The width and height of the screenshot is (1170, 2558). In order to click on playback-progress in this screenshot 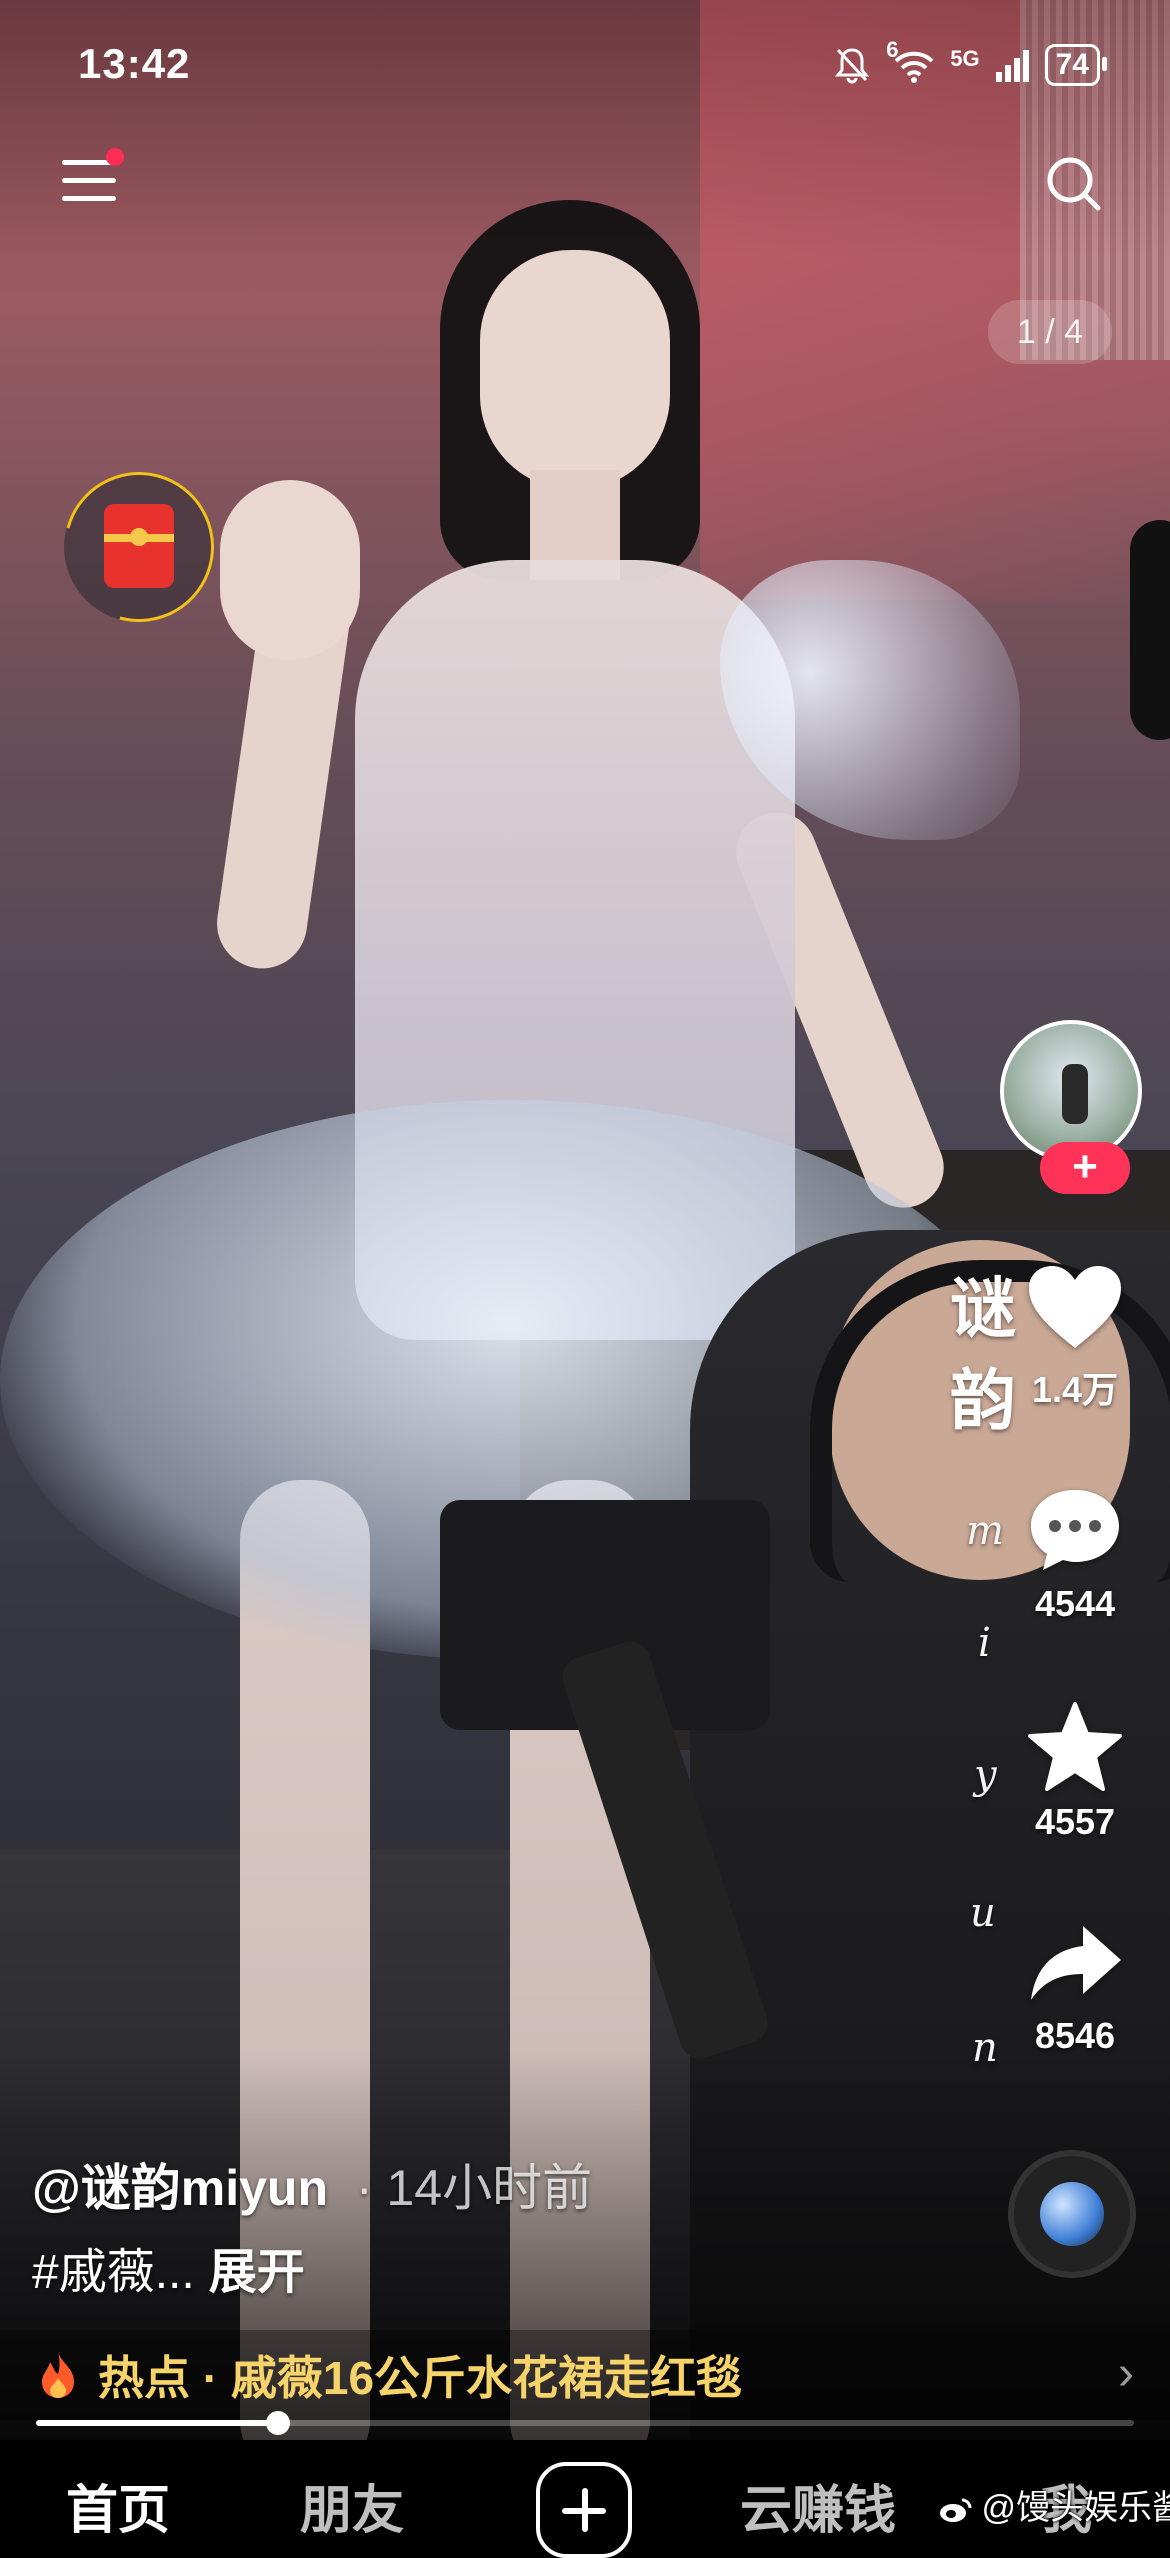, I will do `click(585, 2423)`.